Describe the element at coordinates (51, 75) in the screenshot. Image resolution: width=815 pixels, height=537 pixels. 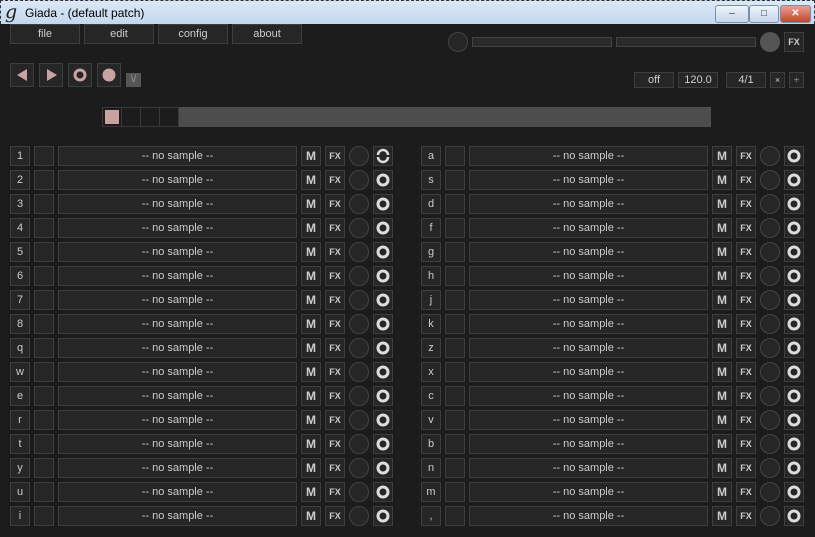
I see `play-button` at that location.